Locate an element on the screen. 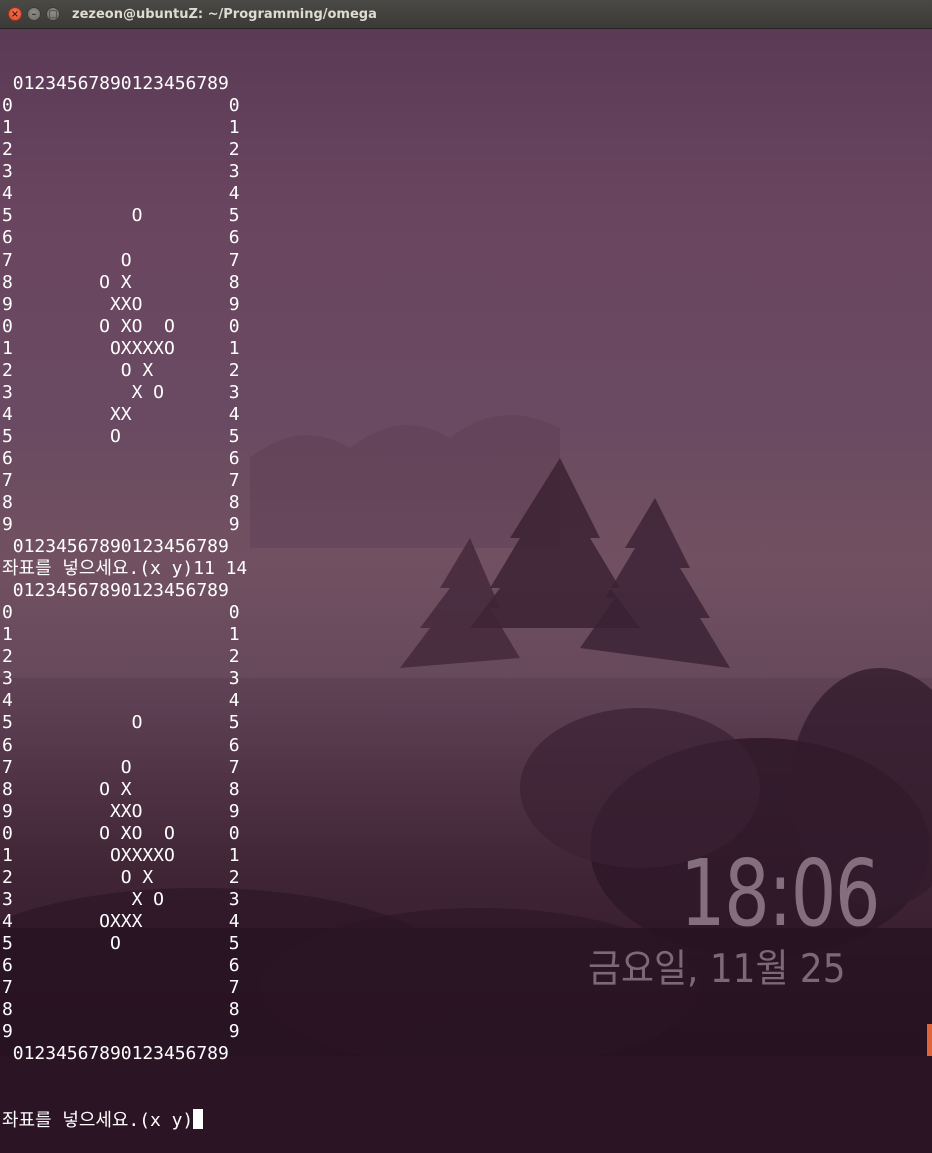  minimize-icon: – is located at coordinates (34, 14).